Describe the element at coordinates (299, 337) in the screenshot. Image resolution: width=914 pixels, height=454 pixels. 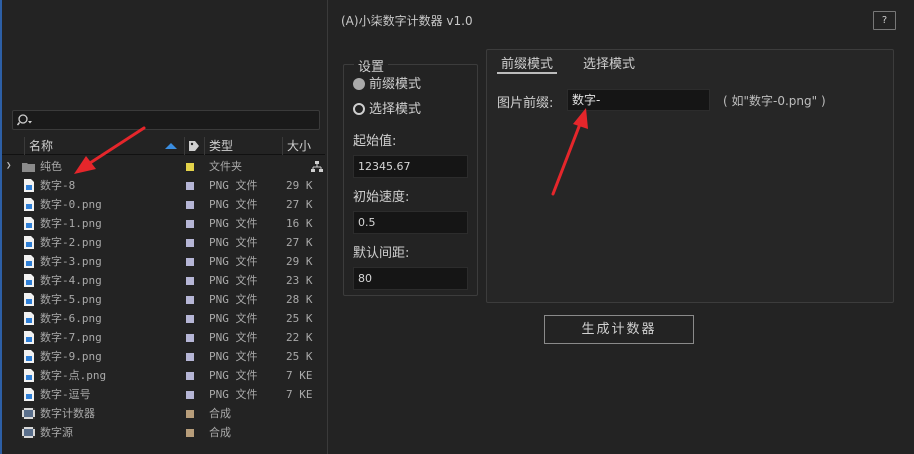
I see `item-size: 22 K` at that location.